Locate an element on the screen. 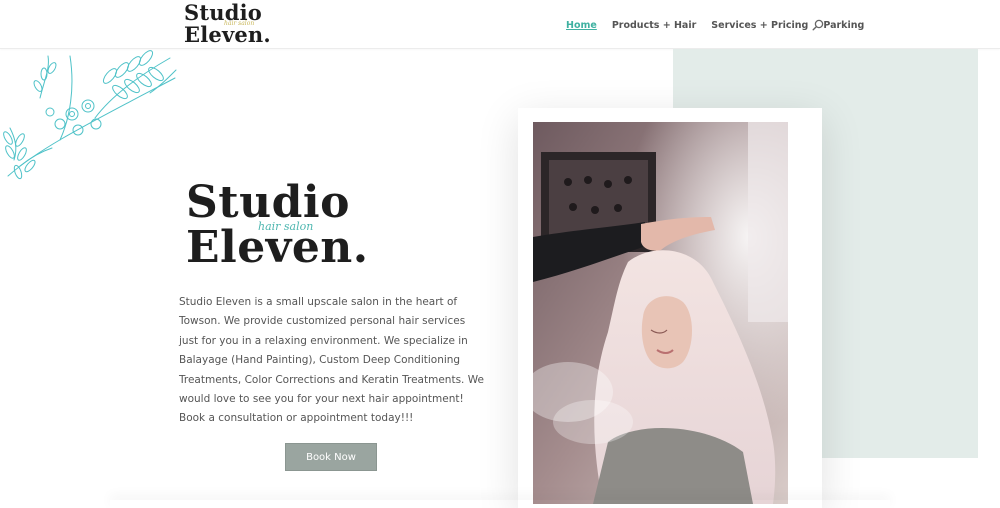 The height and width of the screenshot is (508, 1000). hero-logo: Studio hair salon Eleven. is located at coordinates (277, 227).